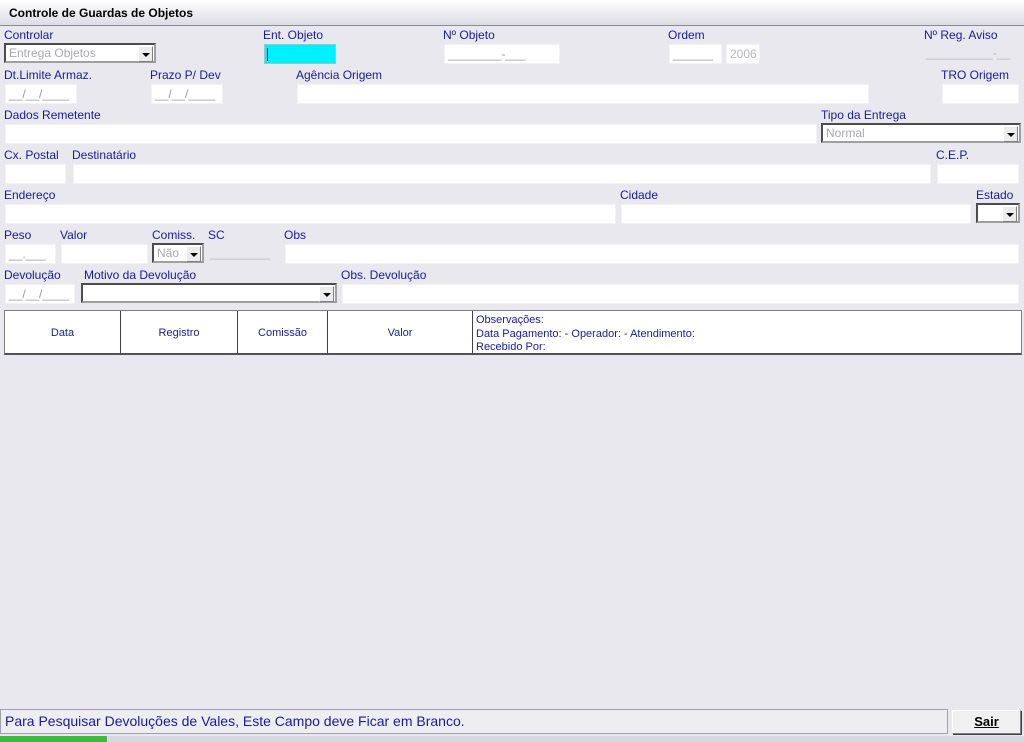 This screenshot has width=1024, height=742. What do you see at coordinates (384, 275) in the screenshot?
I see `obs-devolucao-label: Obs. Devolução` at bounding box center [384, 275].